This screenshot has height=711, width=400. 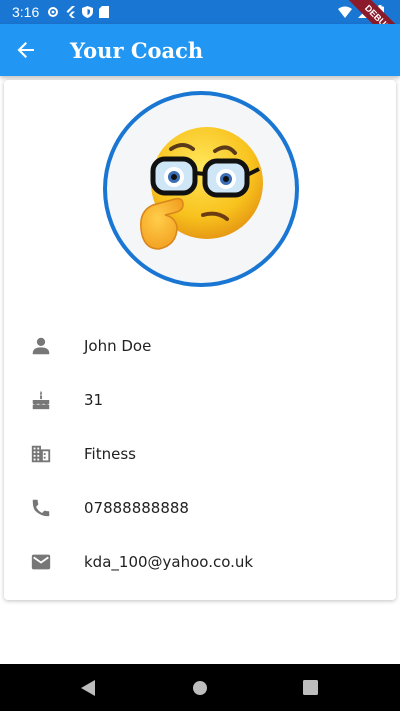 I want to click on info-row-email: kda_100@yahoo.co.uk, so click(x=200, y=562).